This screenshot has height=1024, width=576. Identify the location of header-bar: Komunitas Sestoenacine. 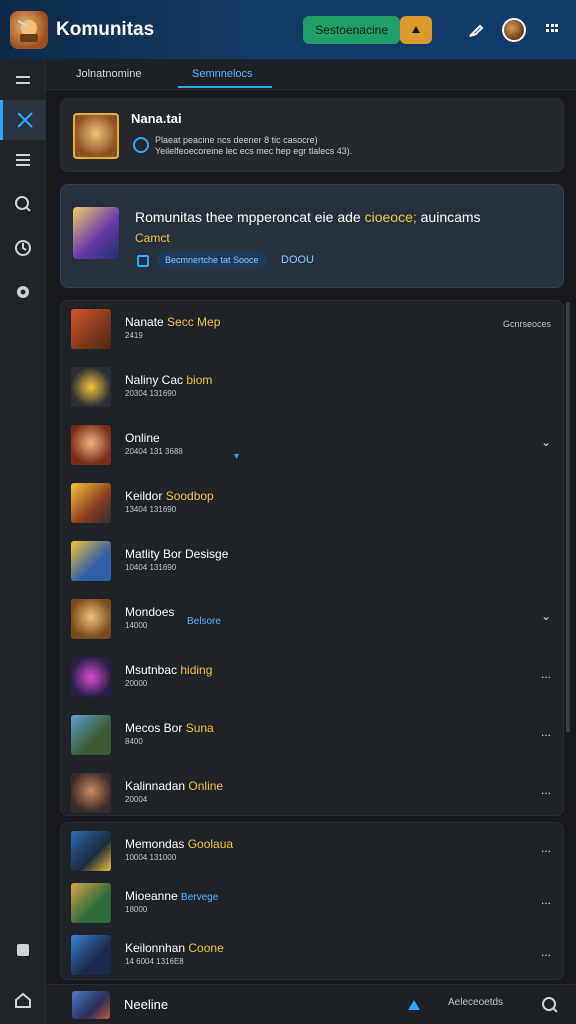
(288, 30).